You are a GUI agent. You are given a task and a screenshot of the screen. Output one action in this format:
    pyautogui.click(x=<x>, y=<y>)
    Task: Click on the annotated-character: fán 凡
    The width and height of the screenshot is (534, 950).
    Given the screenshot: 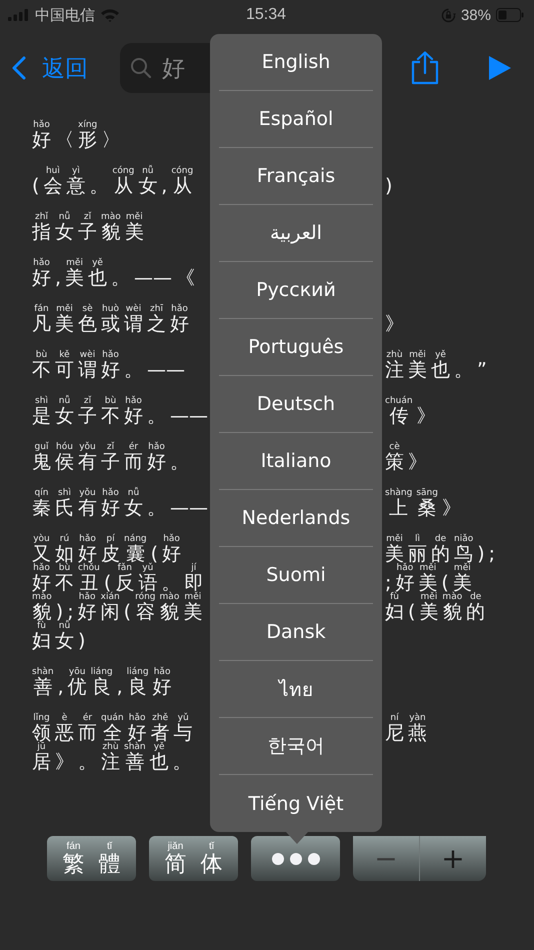 What is the action you would take?
    pyautogui.click(x=41, y=319)
    